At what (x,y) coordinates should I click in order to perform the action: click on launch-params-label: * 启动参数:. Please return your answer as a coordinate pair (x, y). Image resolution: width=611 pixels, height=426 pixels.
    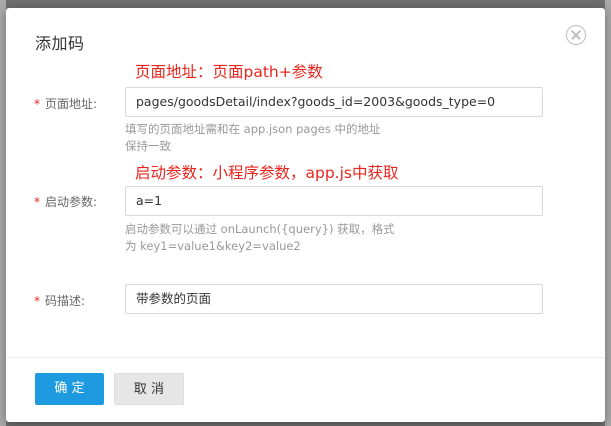
    Looking at the image, I should click on (69, 201).